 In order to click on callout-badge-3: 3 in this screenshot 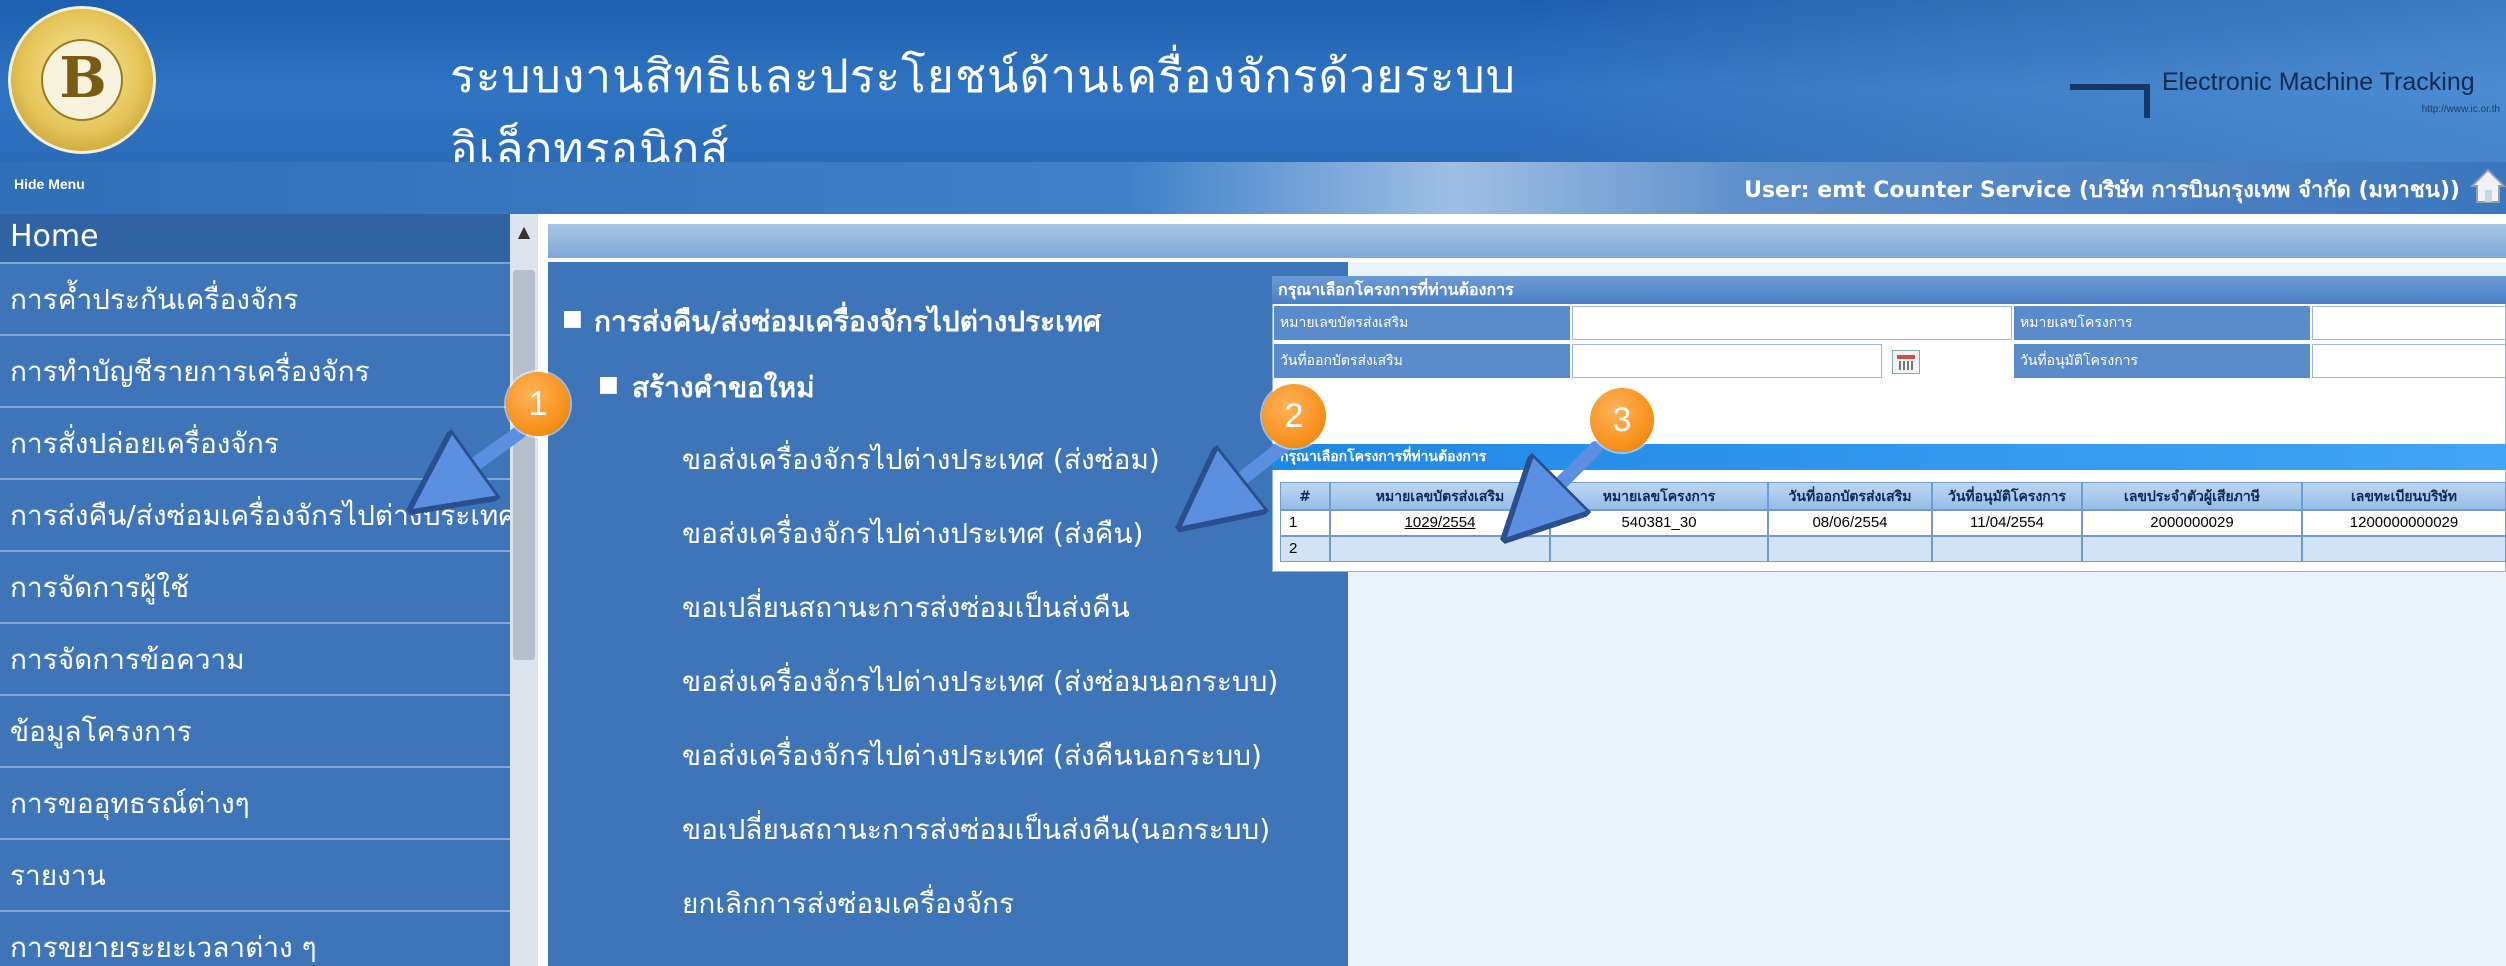, I will do `click(1622, 420)`.